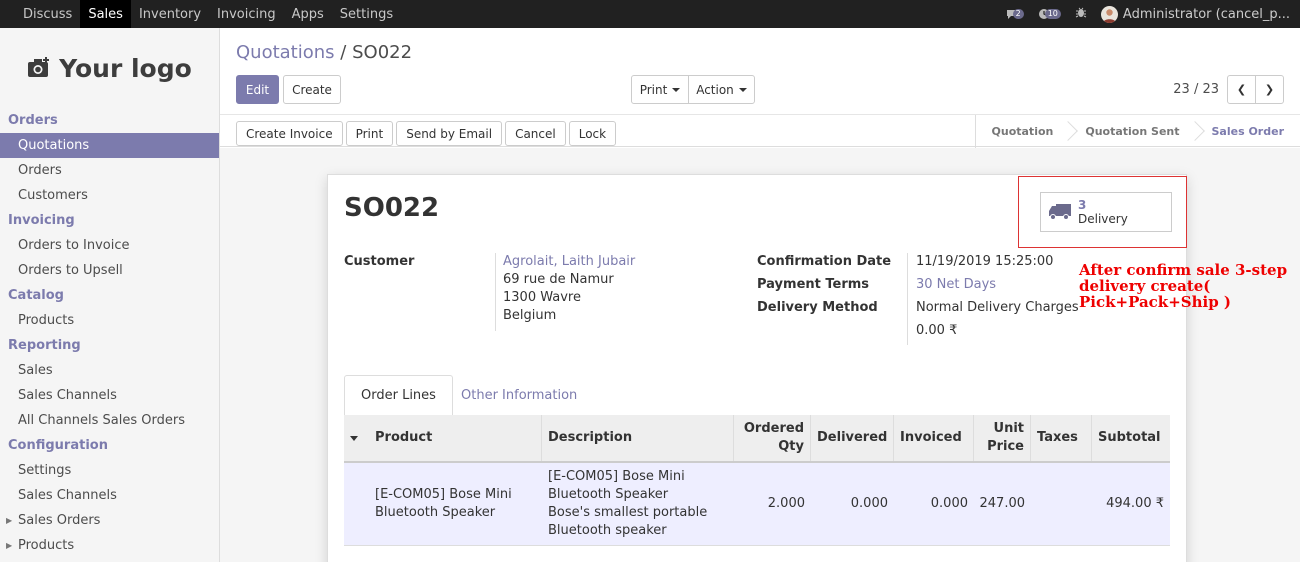 The height and width of the screenshot is (562, 1300). What do you see at coordinates (109, 270) in the screenshot?
I see `sidebar-item-orders-to-upsell: Orders to Upsell` at bounding box center [109, 270].